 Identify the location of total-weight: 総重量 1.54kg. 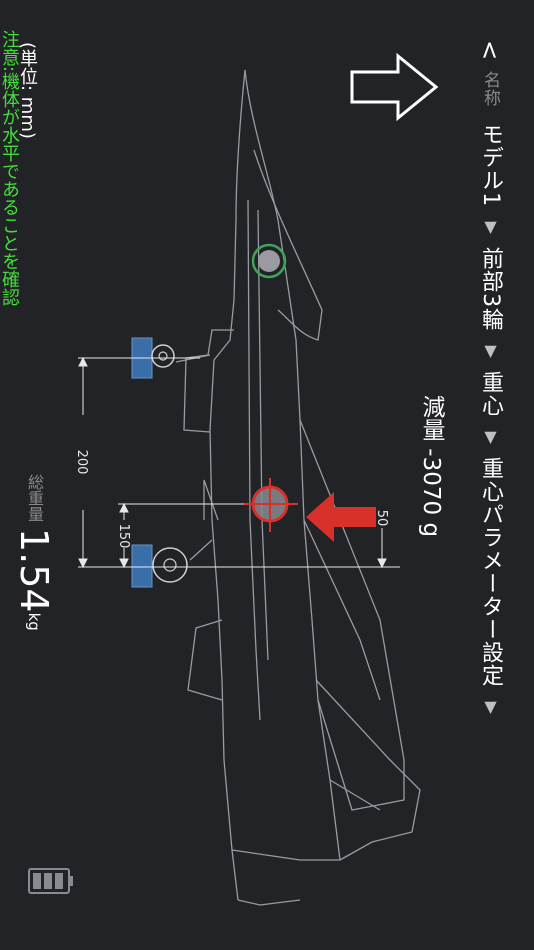
(34, 552).